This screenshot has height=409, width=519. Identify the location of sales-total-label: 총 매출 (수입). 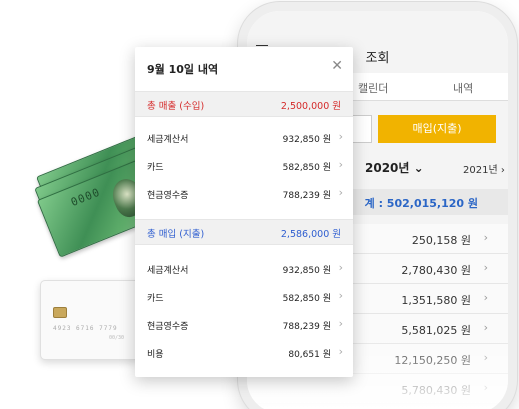
(176, 106).